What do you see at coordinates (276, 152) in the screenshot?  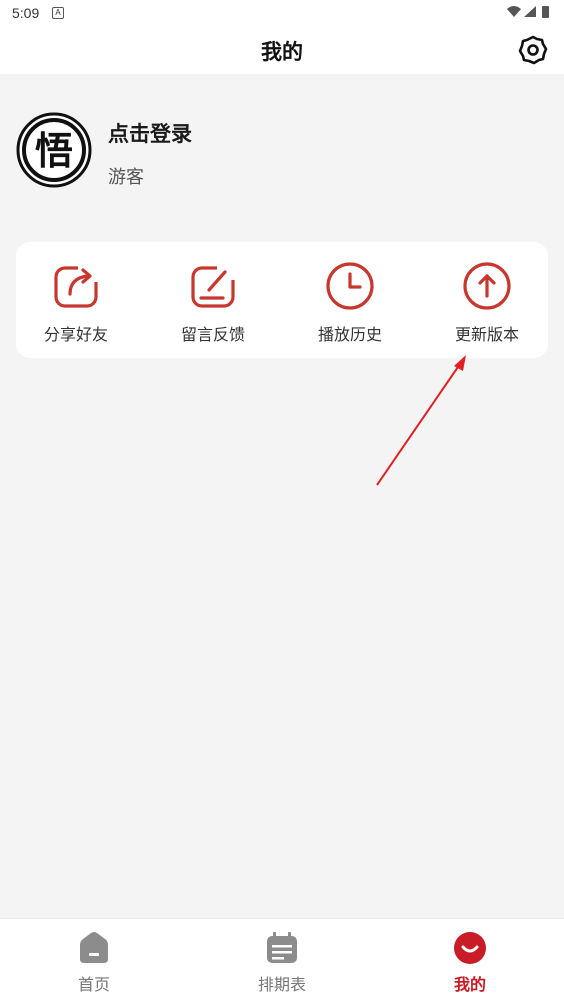 I see `profile-section: 悟 点击登录 游客` at bounding box center [276, 152].